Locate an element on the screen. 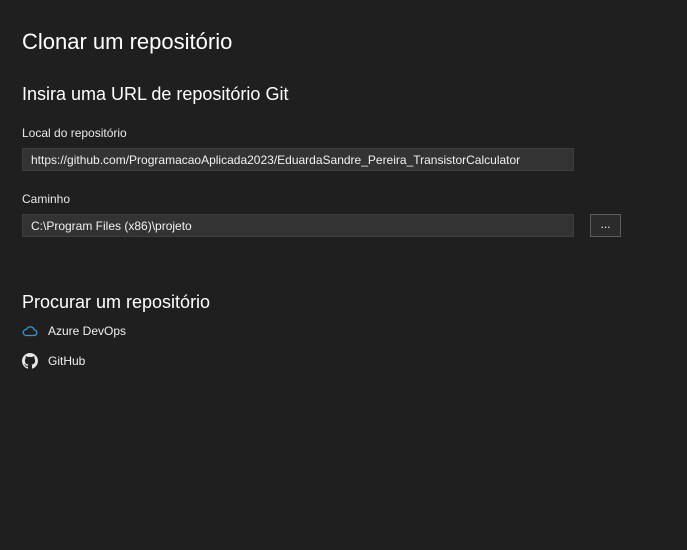 The image size is (687, 550). cloud-icon is located at coordinates (30, 331).